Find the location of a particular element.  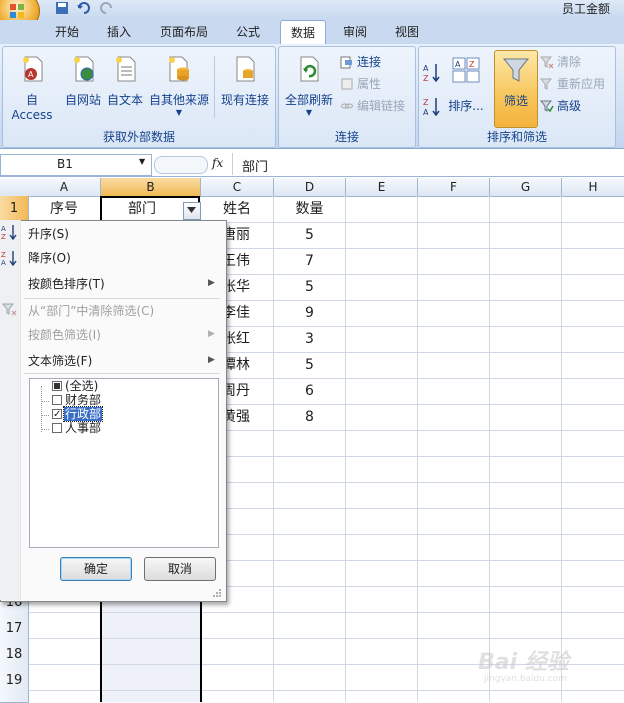

reapply-label: 重新应用 is located at coordinates (581, 84).